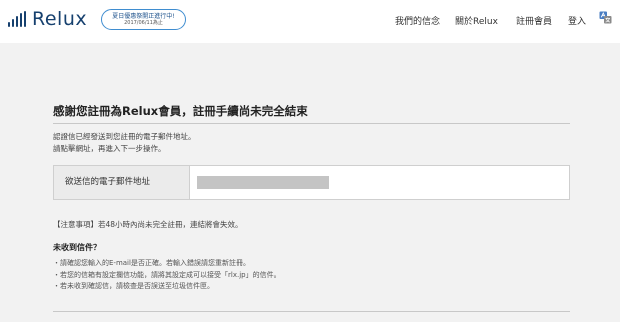  What do you see at coordinates (77, 247) in the screenshot?
I see `not-received-heading: 未收到信件？` at bounding box center [77, 247].